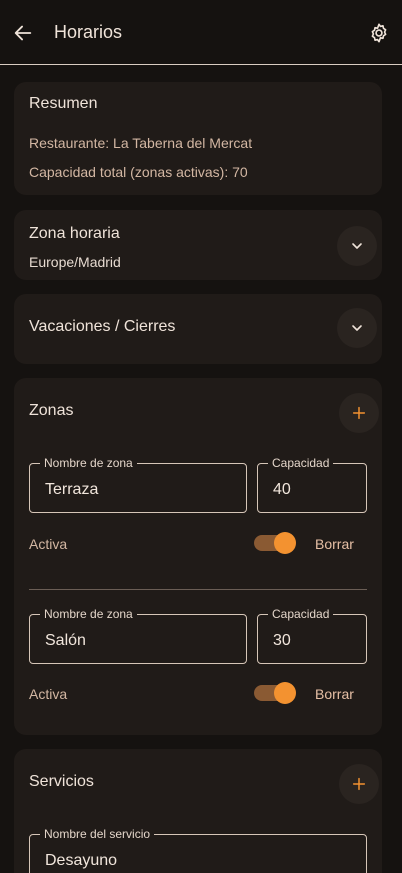 This screenshot has width=402, height=873. I want to click on timezone-title: Zona horaria, so click(74, 233).